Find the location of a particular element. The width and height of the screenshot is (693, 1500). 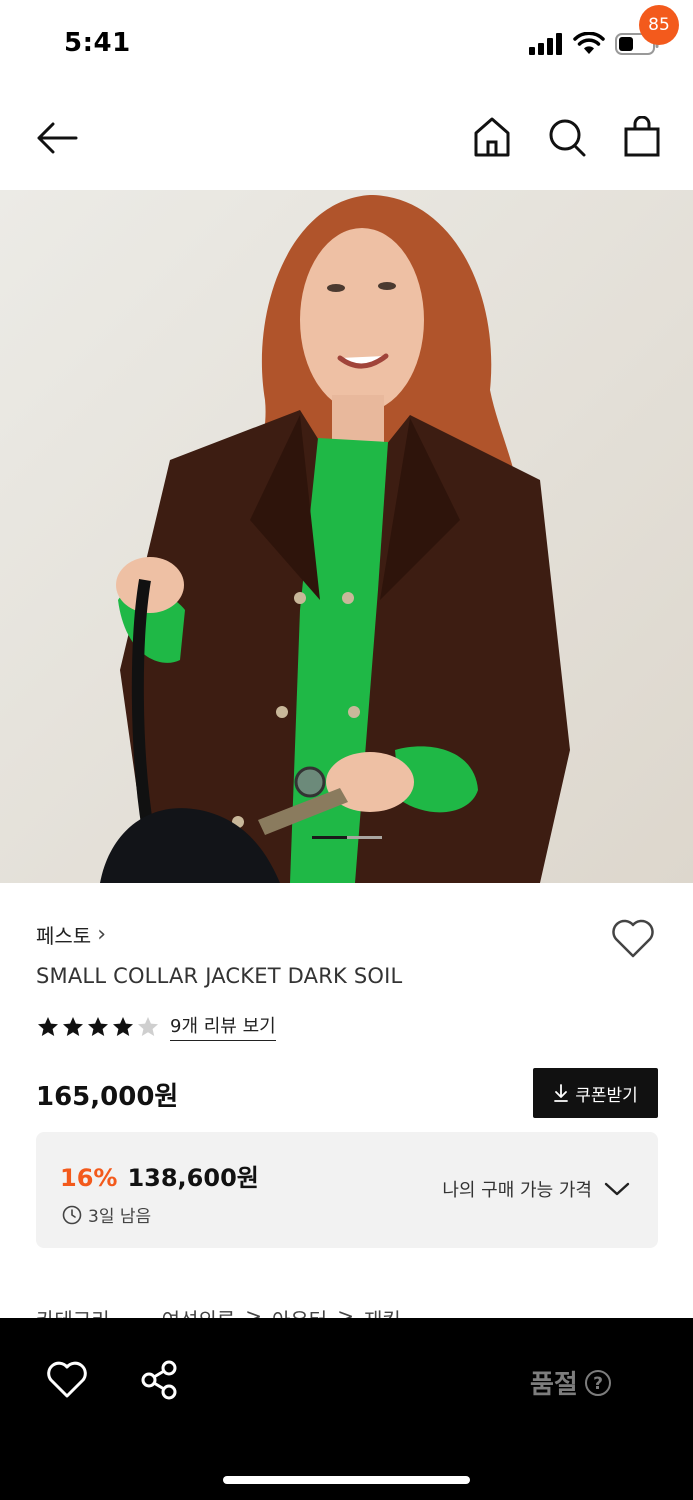

my-price-toggle: 나의 구매 가능 가격 is located at coordinates (536, 1189).